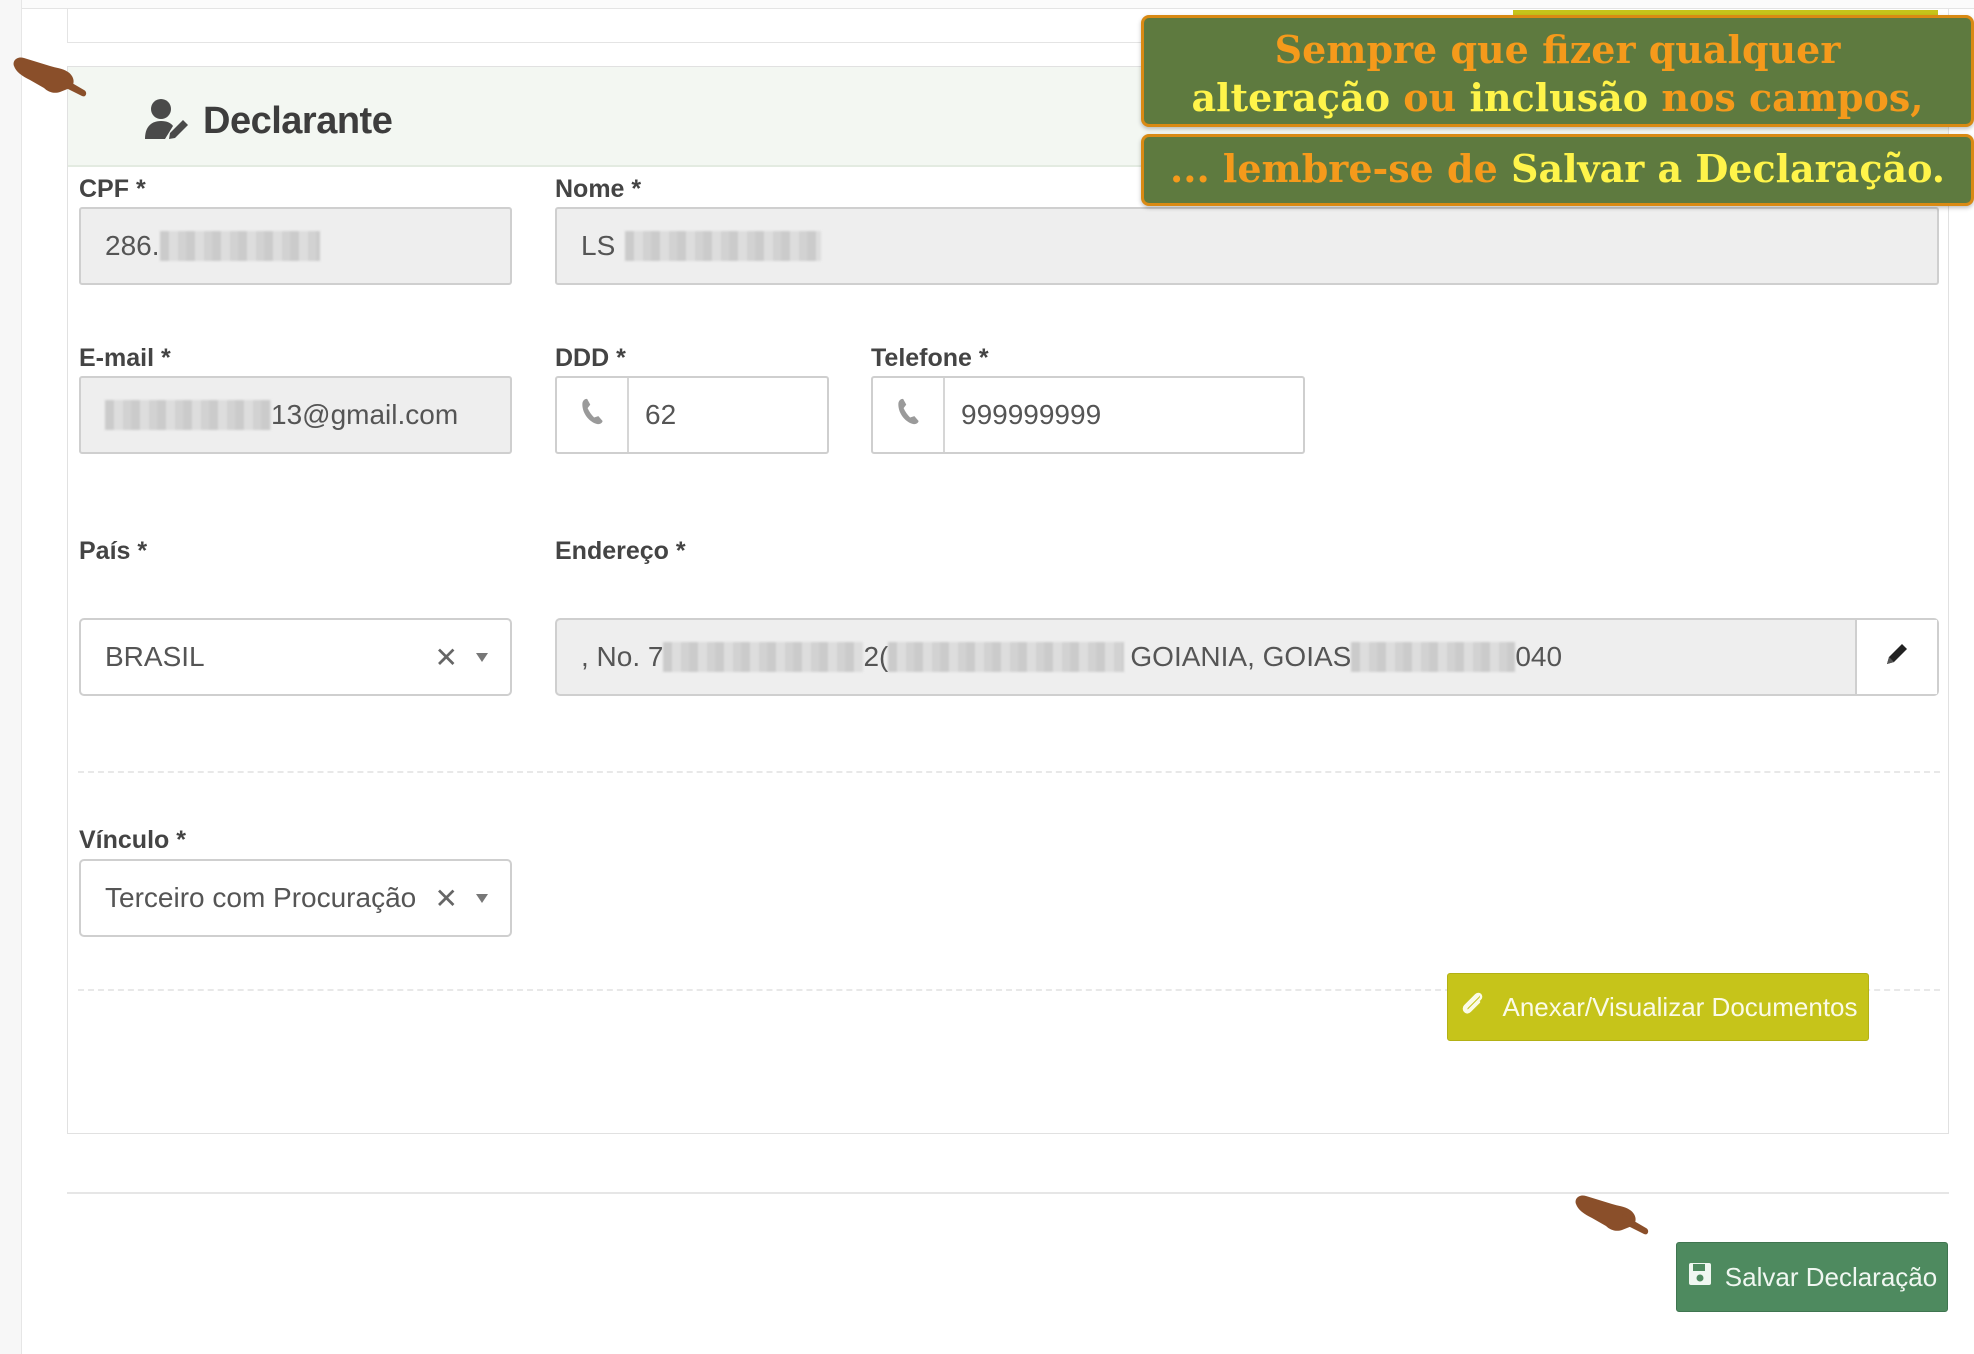  I want to click on telefone-addon, so click(909, 415).